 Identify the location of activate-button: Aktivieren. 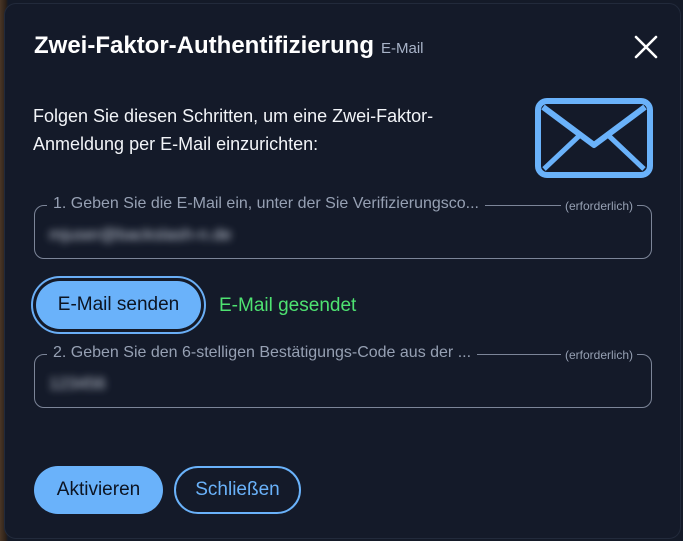
(98, 490).